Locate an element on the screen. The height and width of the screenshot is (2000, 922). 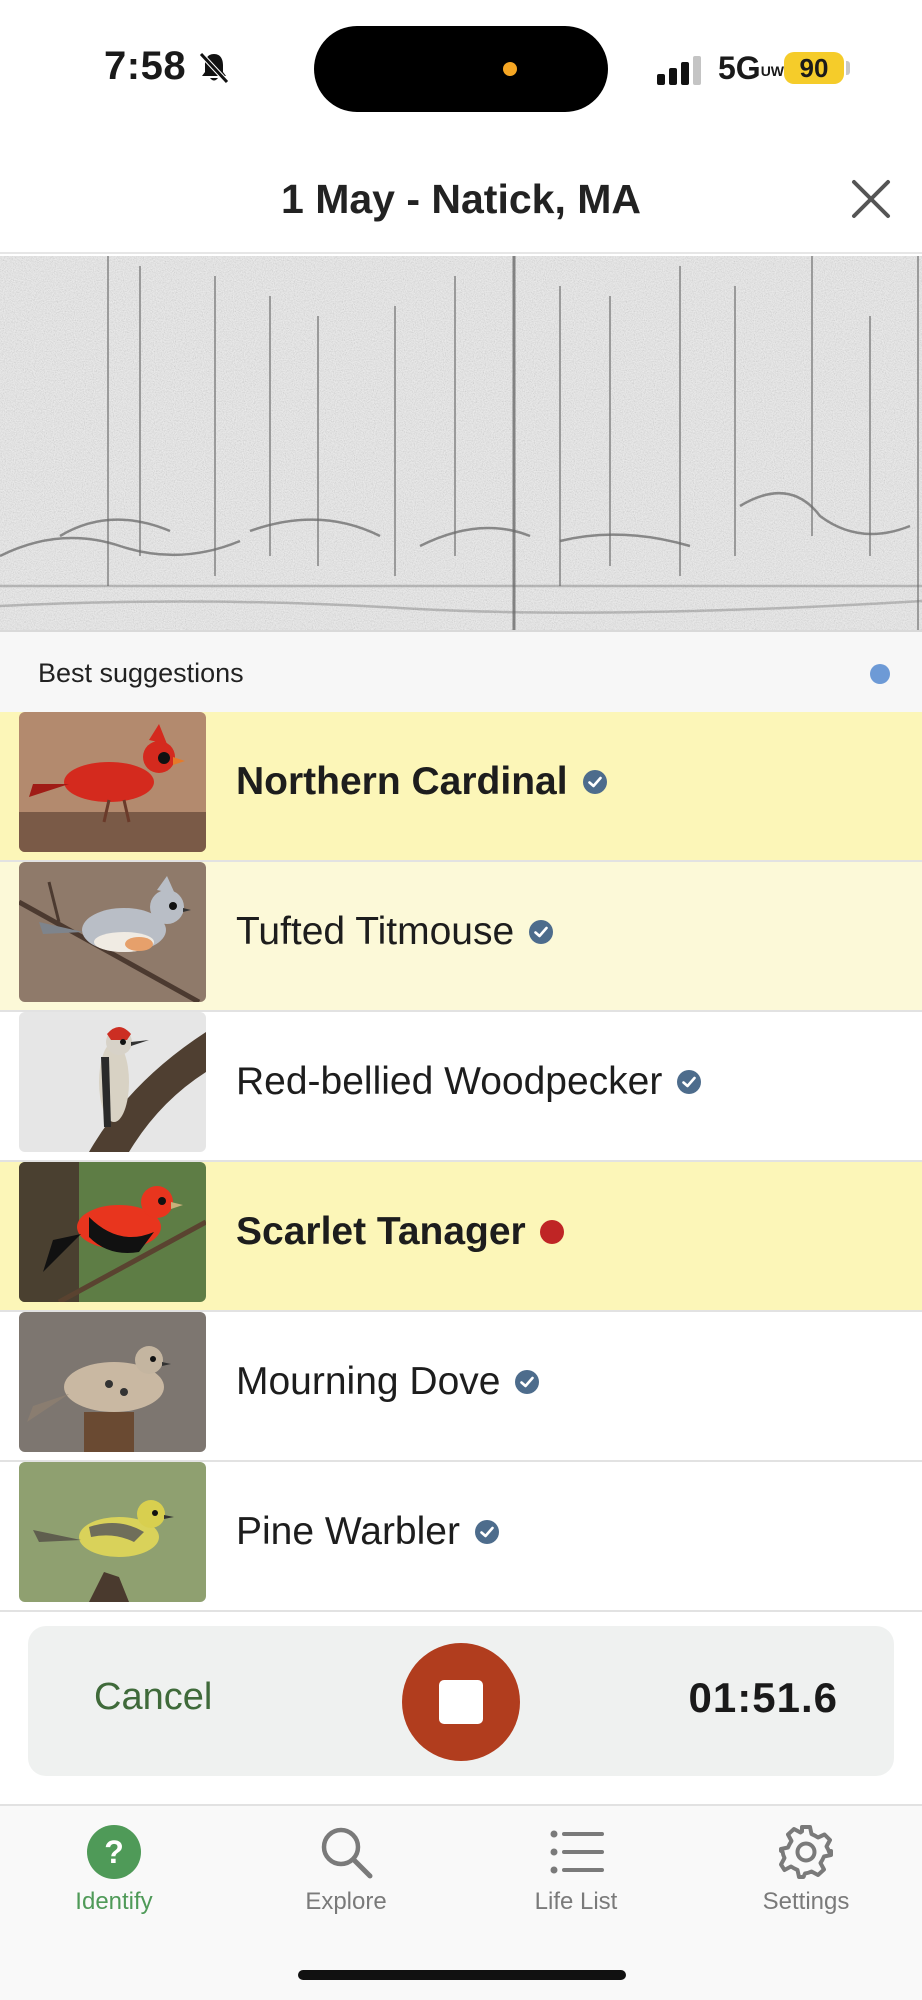
list-item: Northern Cardinal is located at coordinates (461, 787).